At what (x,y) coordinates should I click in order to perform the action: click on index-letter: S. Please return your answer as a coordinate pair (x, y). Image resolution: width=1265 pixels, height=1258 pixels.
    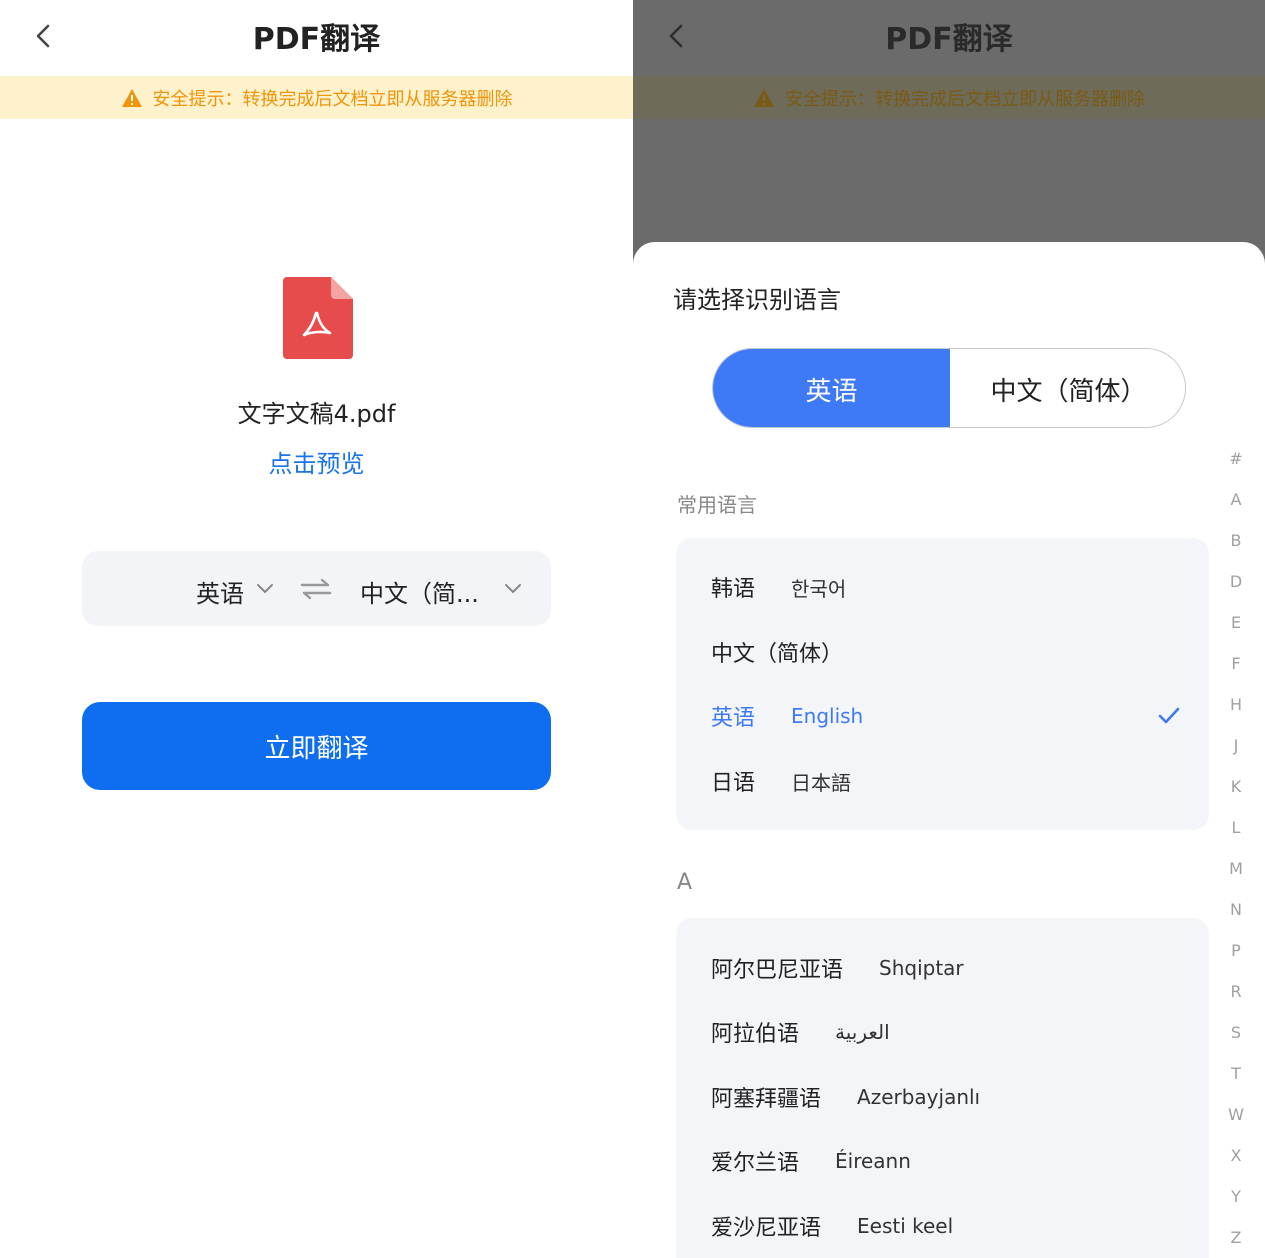
    Looking at the image, I should click on (1236, 1043).